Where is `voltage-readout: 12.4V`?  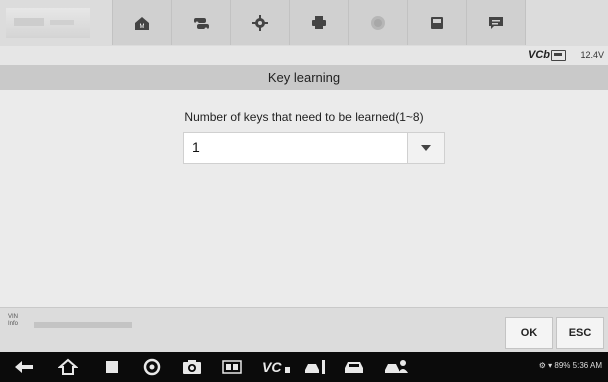
voltage-readout: 12.4V is located at coordinates (592, 55).